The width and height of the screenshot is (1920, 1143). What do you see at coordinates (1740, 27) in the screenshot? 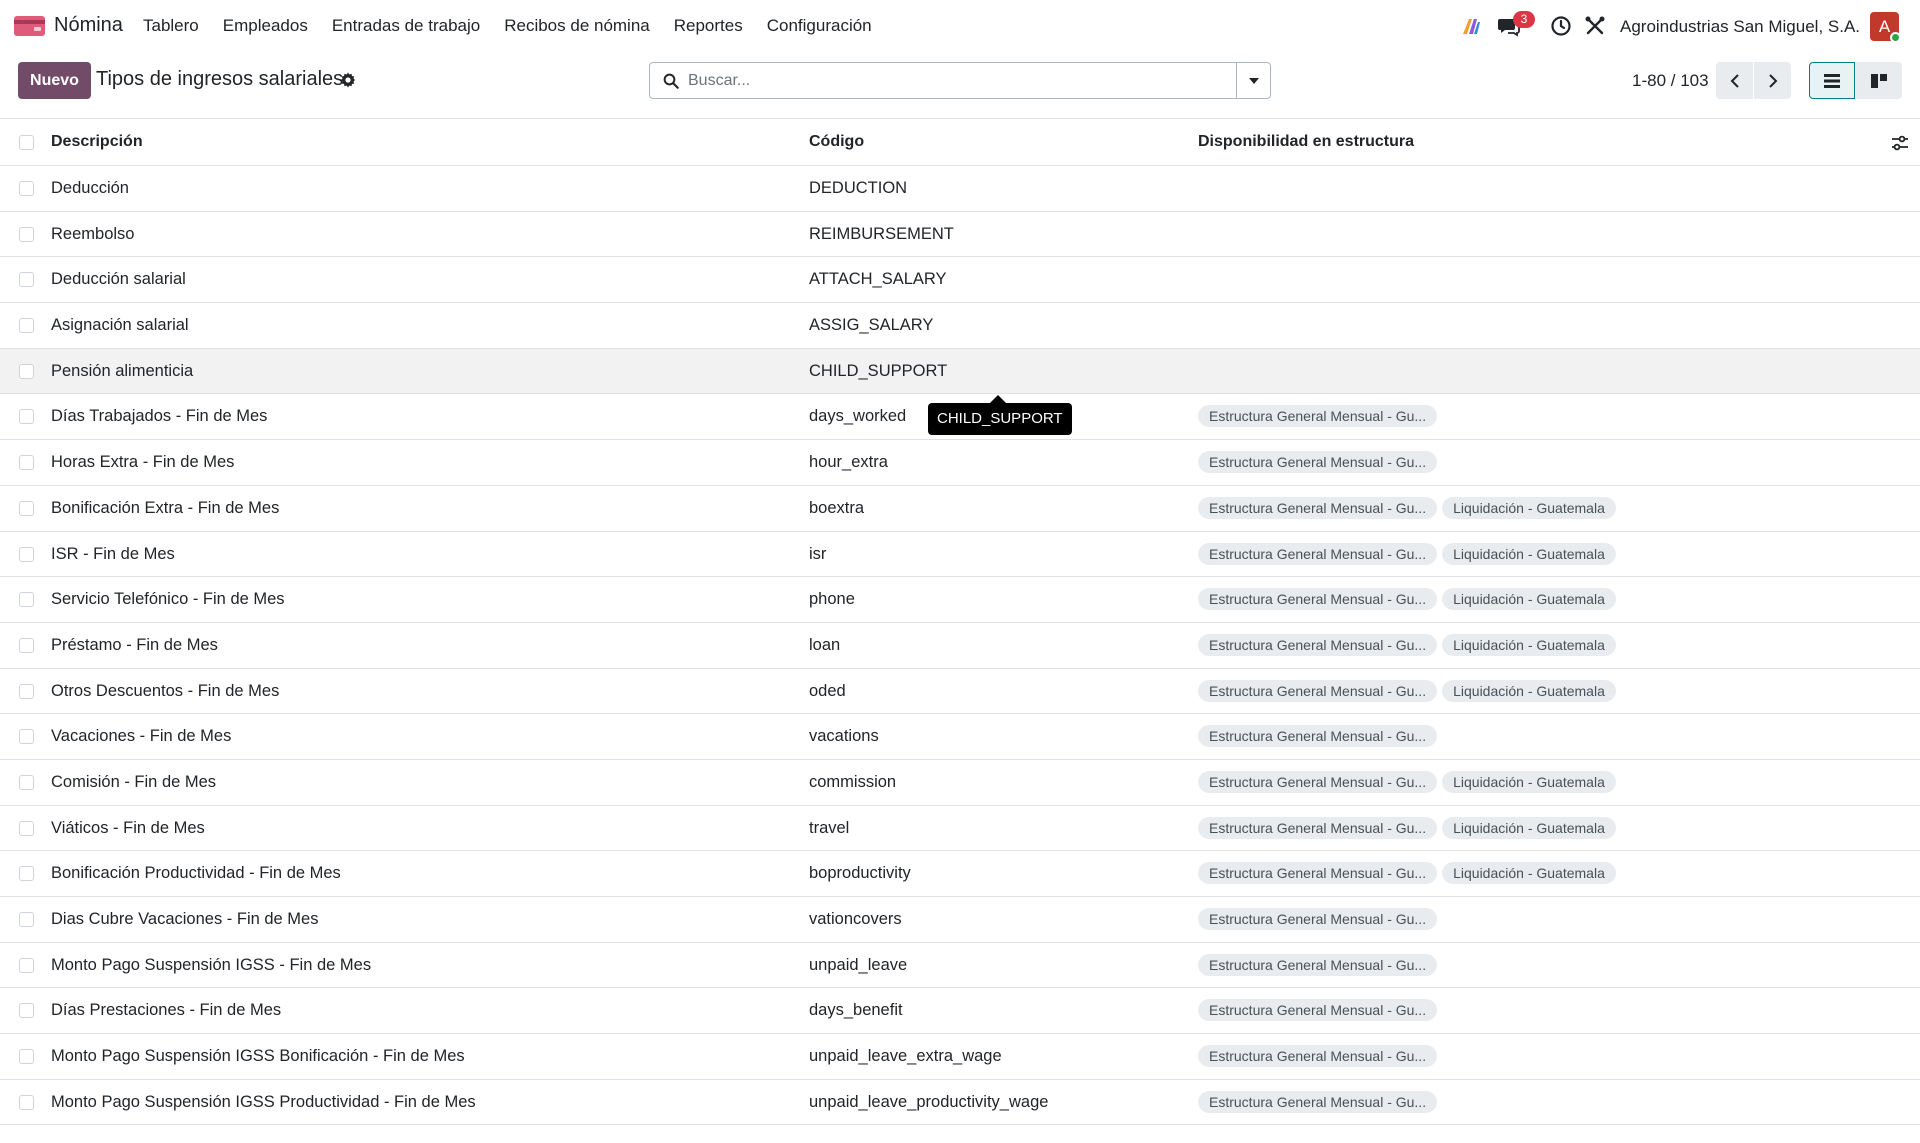
I see `company-switcher: Agroindustrias San Miguel, S.A.` at bounding box center [1740, 27].